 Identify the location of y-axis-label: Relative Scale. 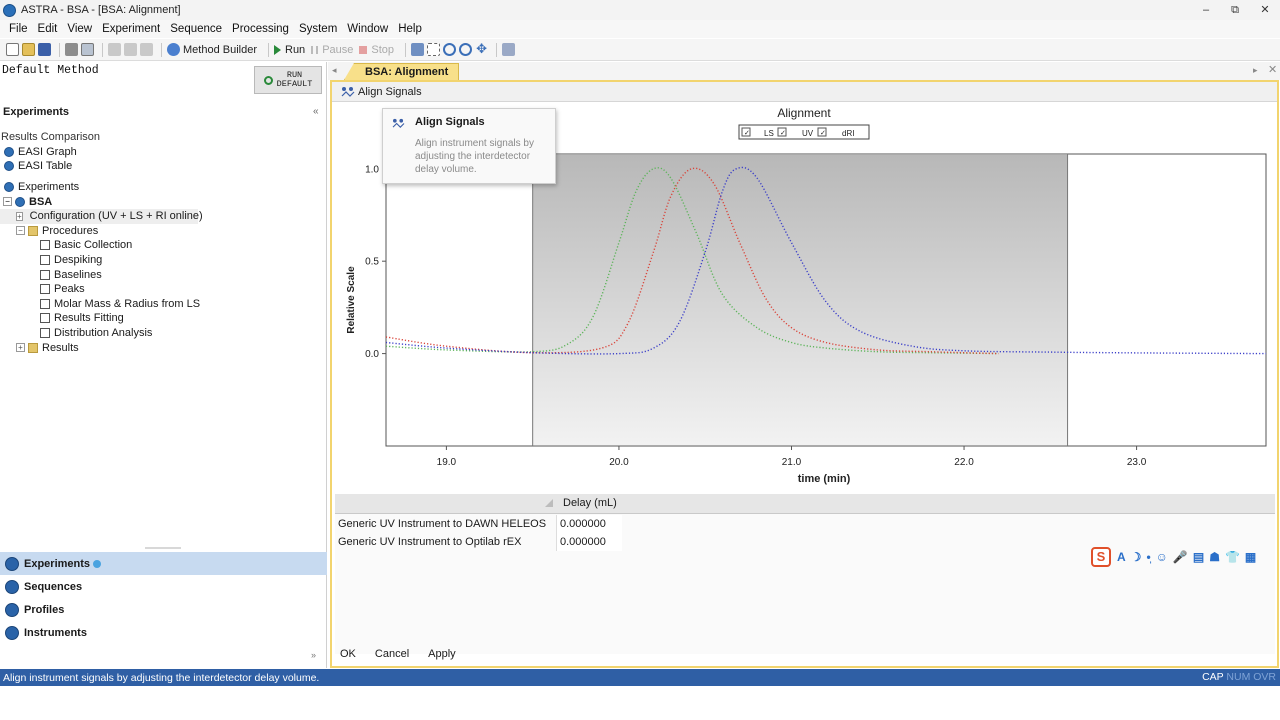
(351, 300).